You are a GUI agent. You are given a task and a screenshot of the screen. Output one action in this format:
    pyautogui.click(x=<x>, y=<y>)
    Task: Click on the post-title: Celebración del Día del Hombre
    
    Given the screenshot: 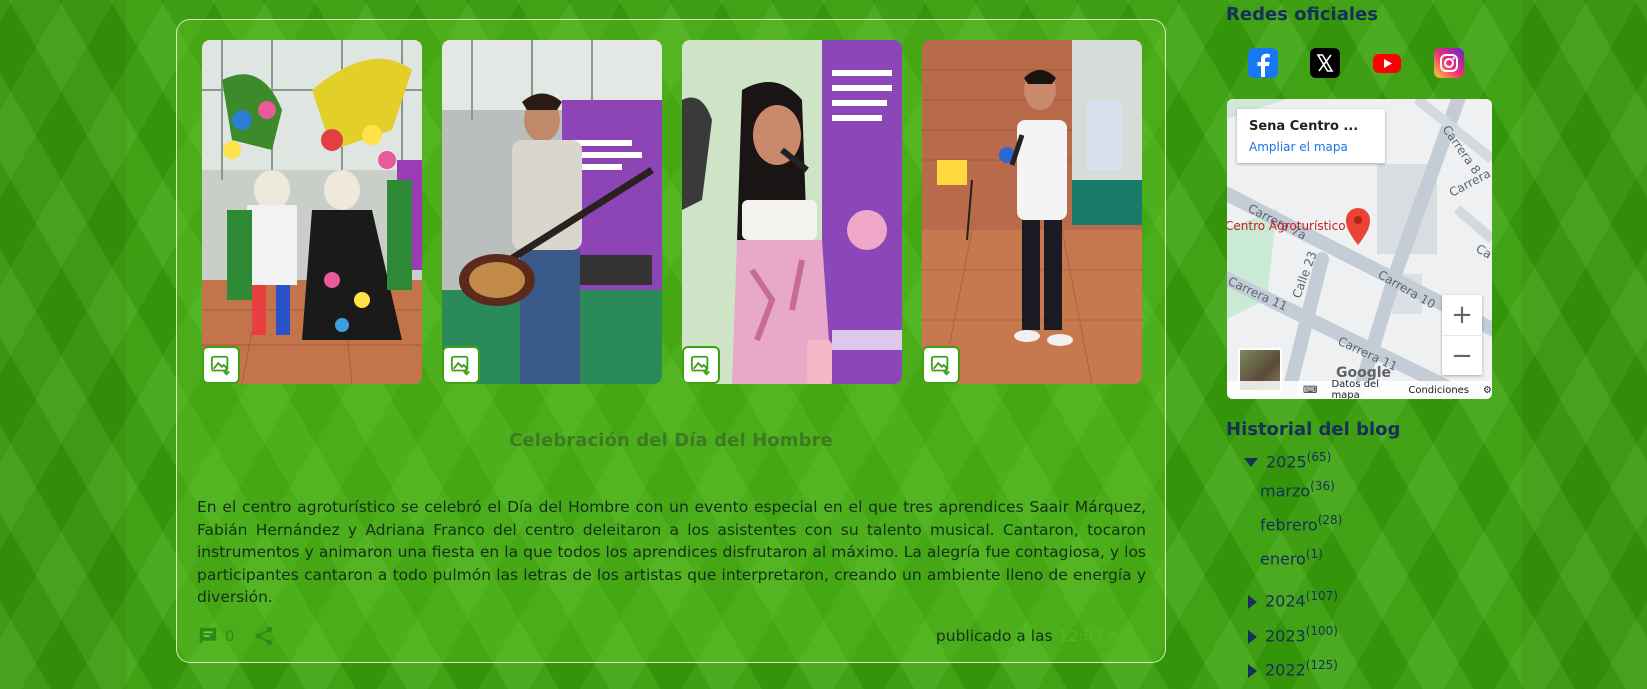 What is the action you would take?
    pyautogui.click(x=671, y=440)
    